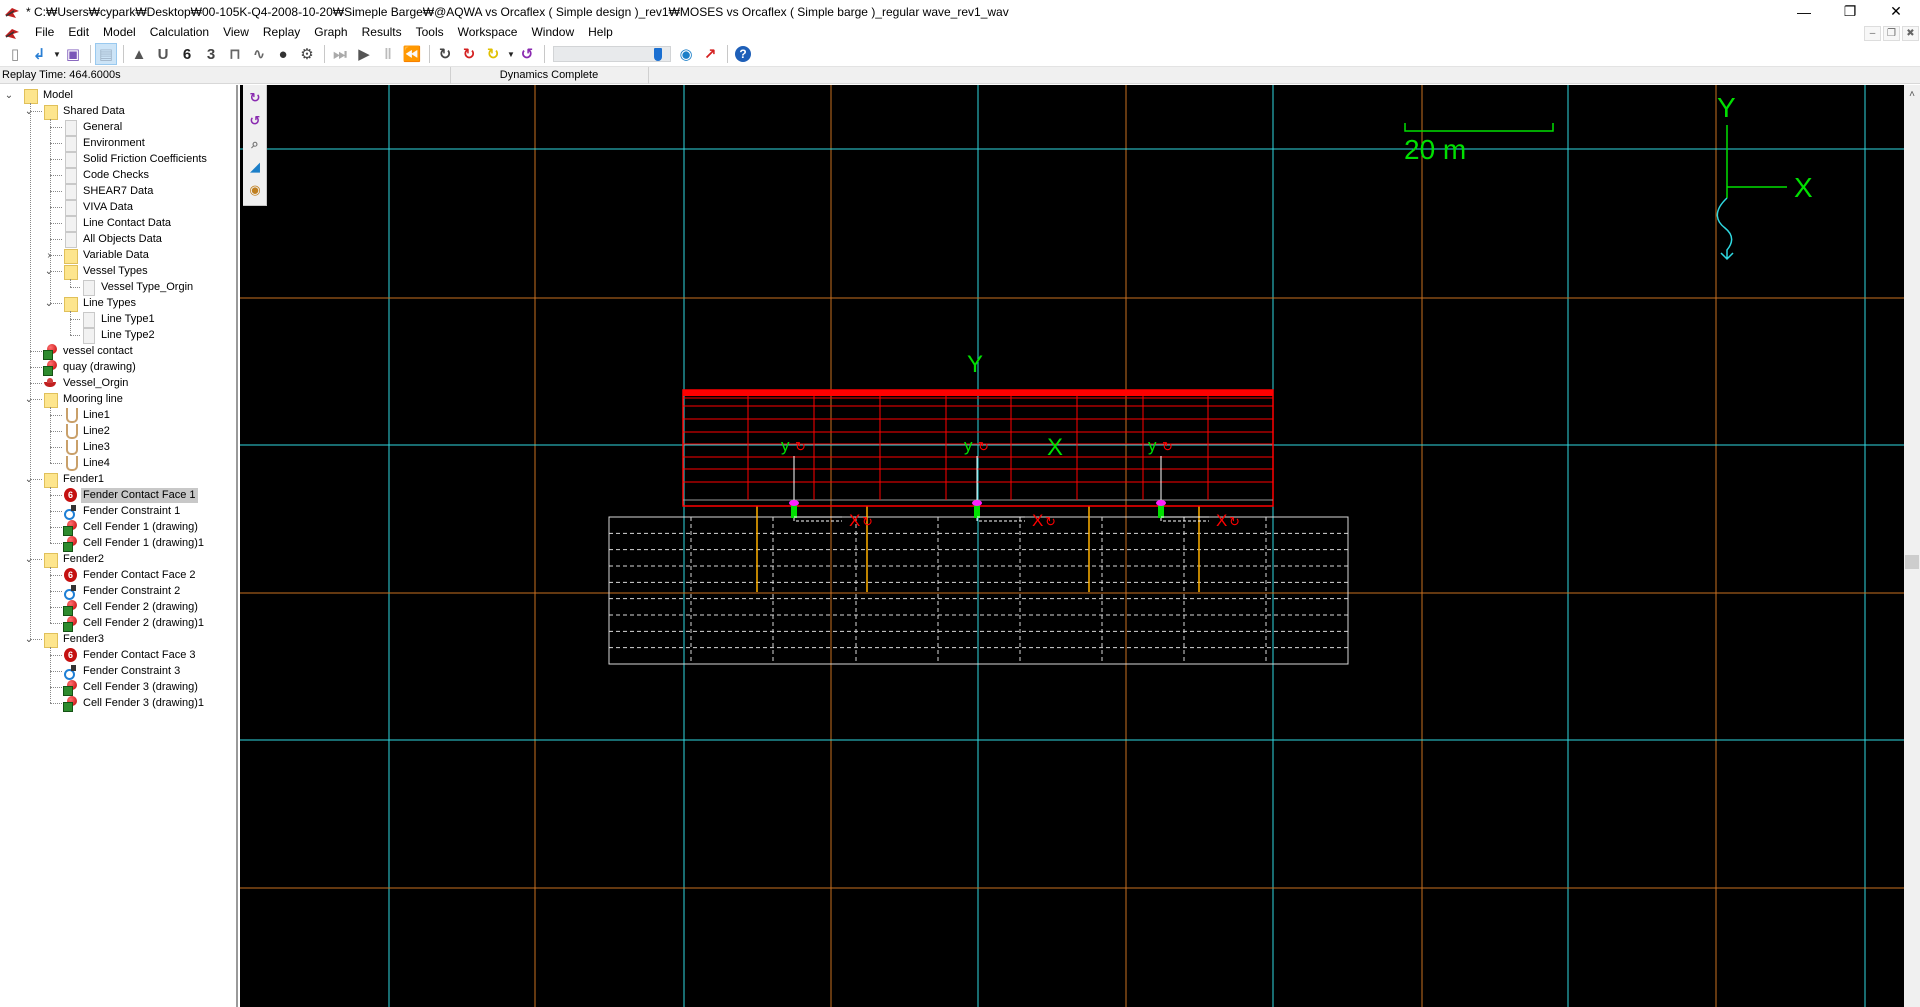  Describe the element at coordinates (137, 287) in the screenshot. I see `tree-item: Vessel Type_Orgin` at that location.